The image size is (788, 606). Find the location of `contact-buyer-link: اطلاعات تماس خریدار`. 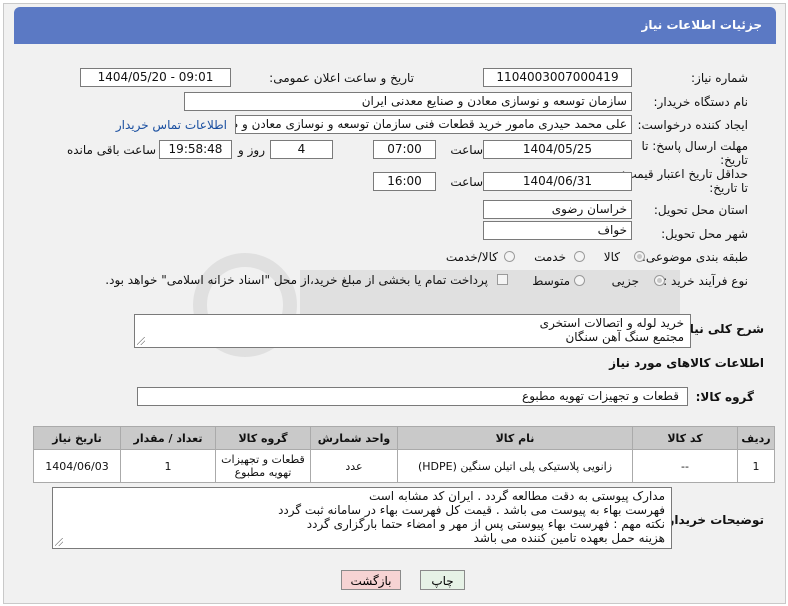

contact-buyer-link: اطلاعات تماس خریدار is located at coordinates (171, 125).